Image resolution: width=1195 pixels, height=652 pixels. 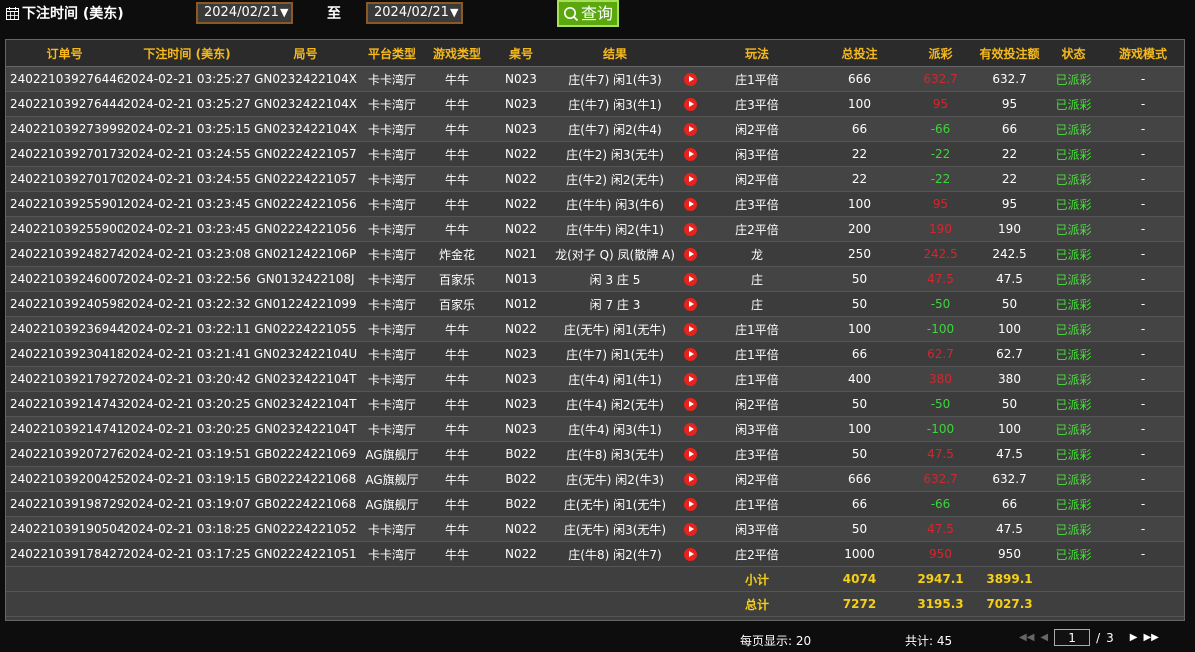 What do you see at coordinates (1072, 637) in the screenshot?
I see `page-number-input` at bounding box center [1072, 637].